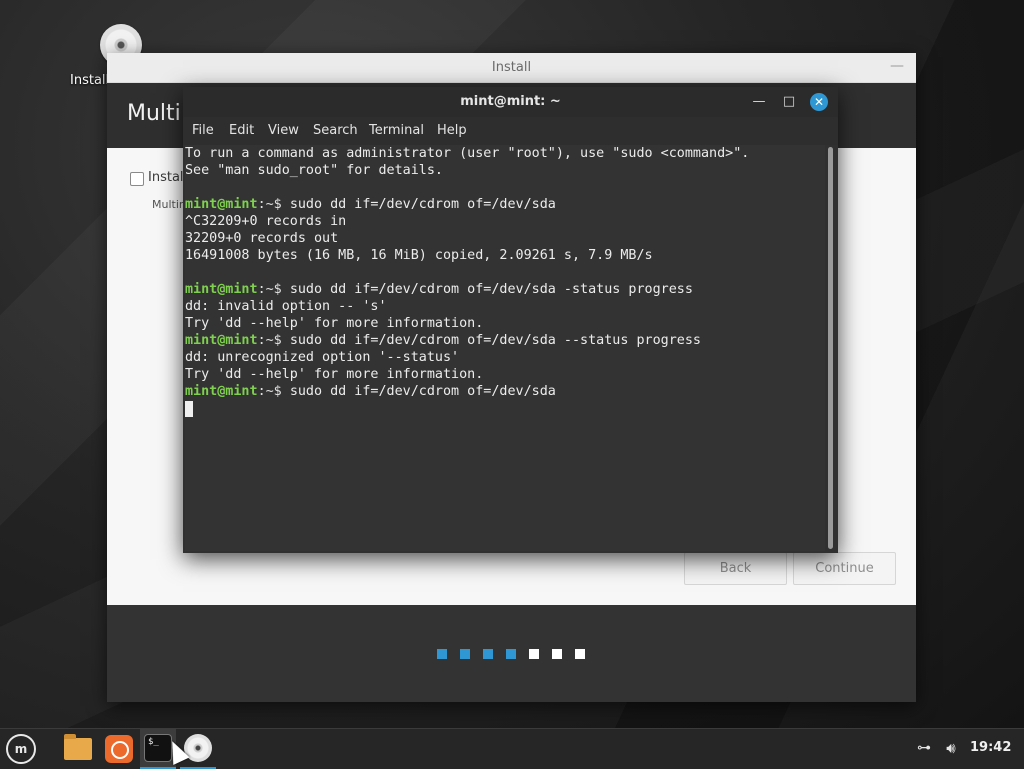 This screenshot has height=769, width=1024. I want to click on firefox-icon, so click(119, 749).